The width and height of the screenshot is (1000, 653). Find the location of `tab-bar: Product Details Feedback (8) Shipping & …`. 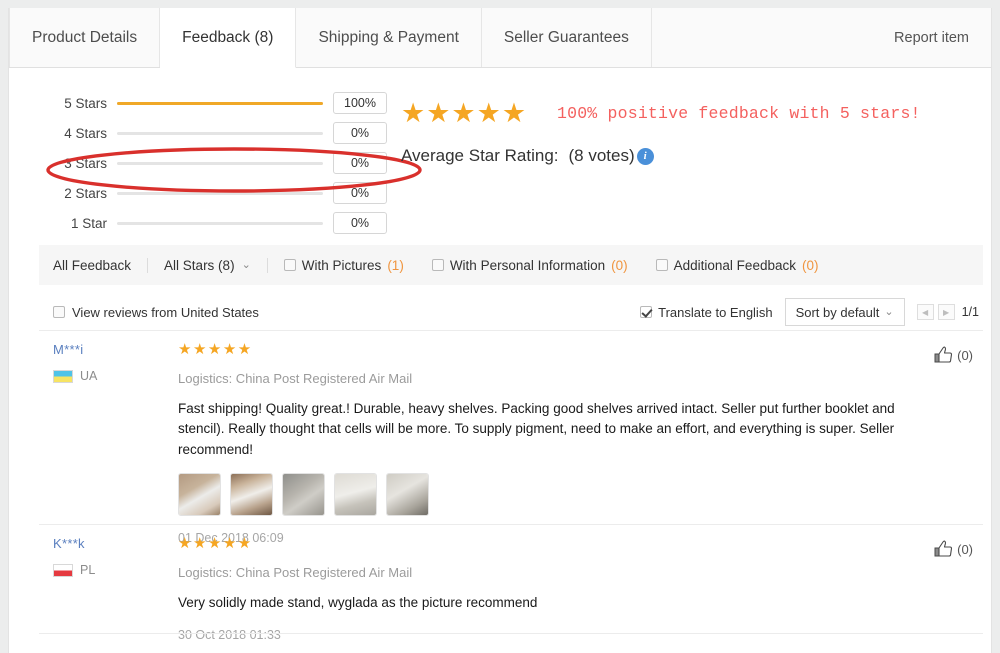

tab-bar: Product Details Feedback (8) Shipping & … is located at coordinates (500, 38).